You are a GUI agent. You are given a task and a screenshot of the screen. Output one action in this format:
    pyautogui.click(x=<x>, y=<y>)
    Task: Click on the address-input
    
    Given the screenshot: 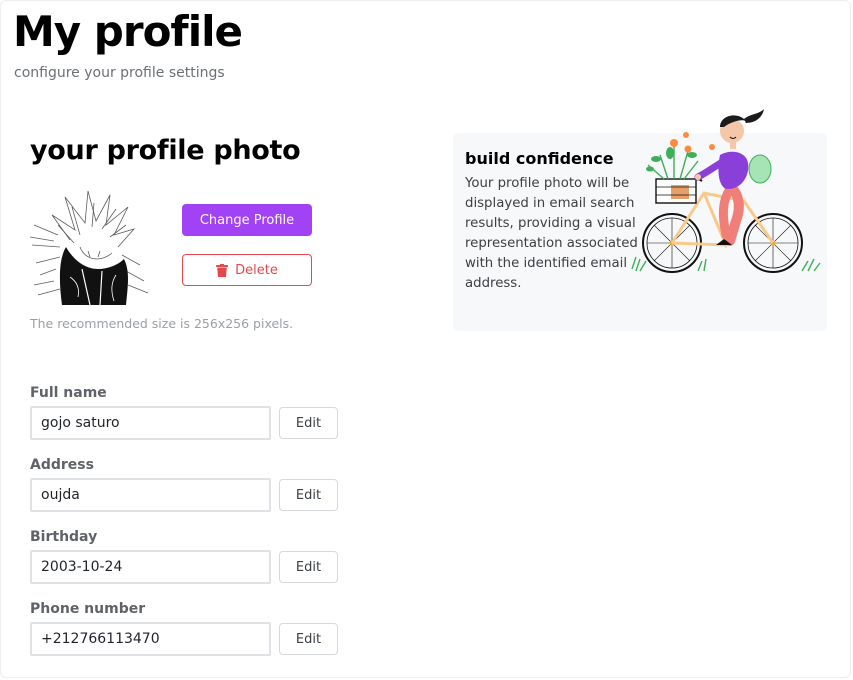 What is the action you would take?
    pyautogui.click(x=150, y=495)
    